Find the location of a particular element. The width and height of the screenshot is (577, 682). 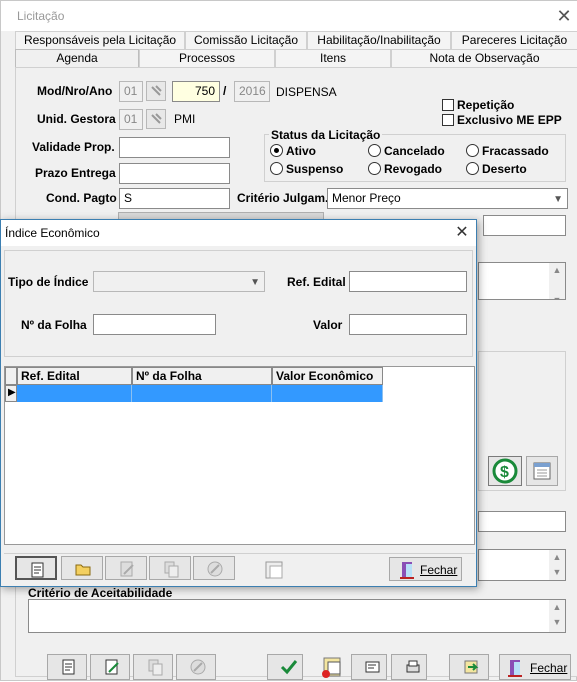

status-suspenso-radio is located at coordinates (276, 168).